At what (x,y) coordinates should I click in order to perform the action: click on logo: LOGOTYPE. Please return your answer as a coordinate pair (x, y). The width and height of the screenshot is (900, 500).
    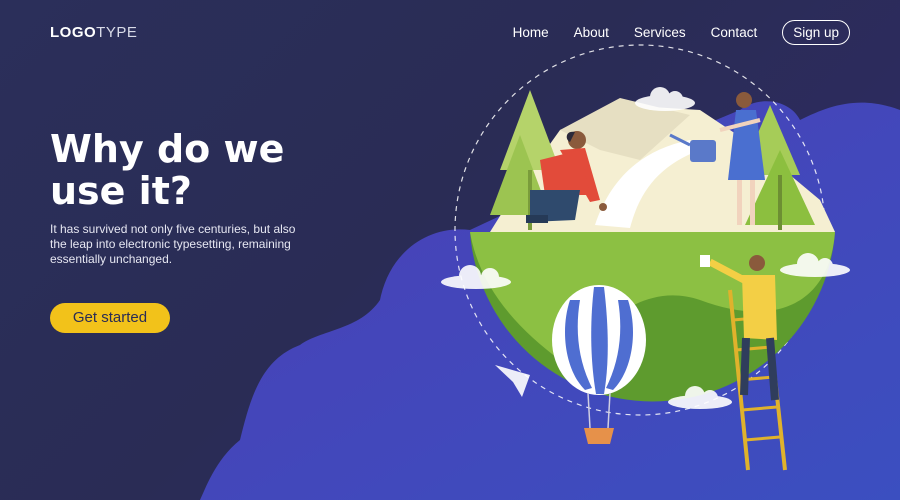
    Looking at the image, I should click on (93, 32).